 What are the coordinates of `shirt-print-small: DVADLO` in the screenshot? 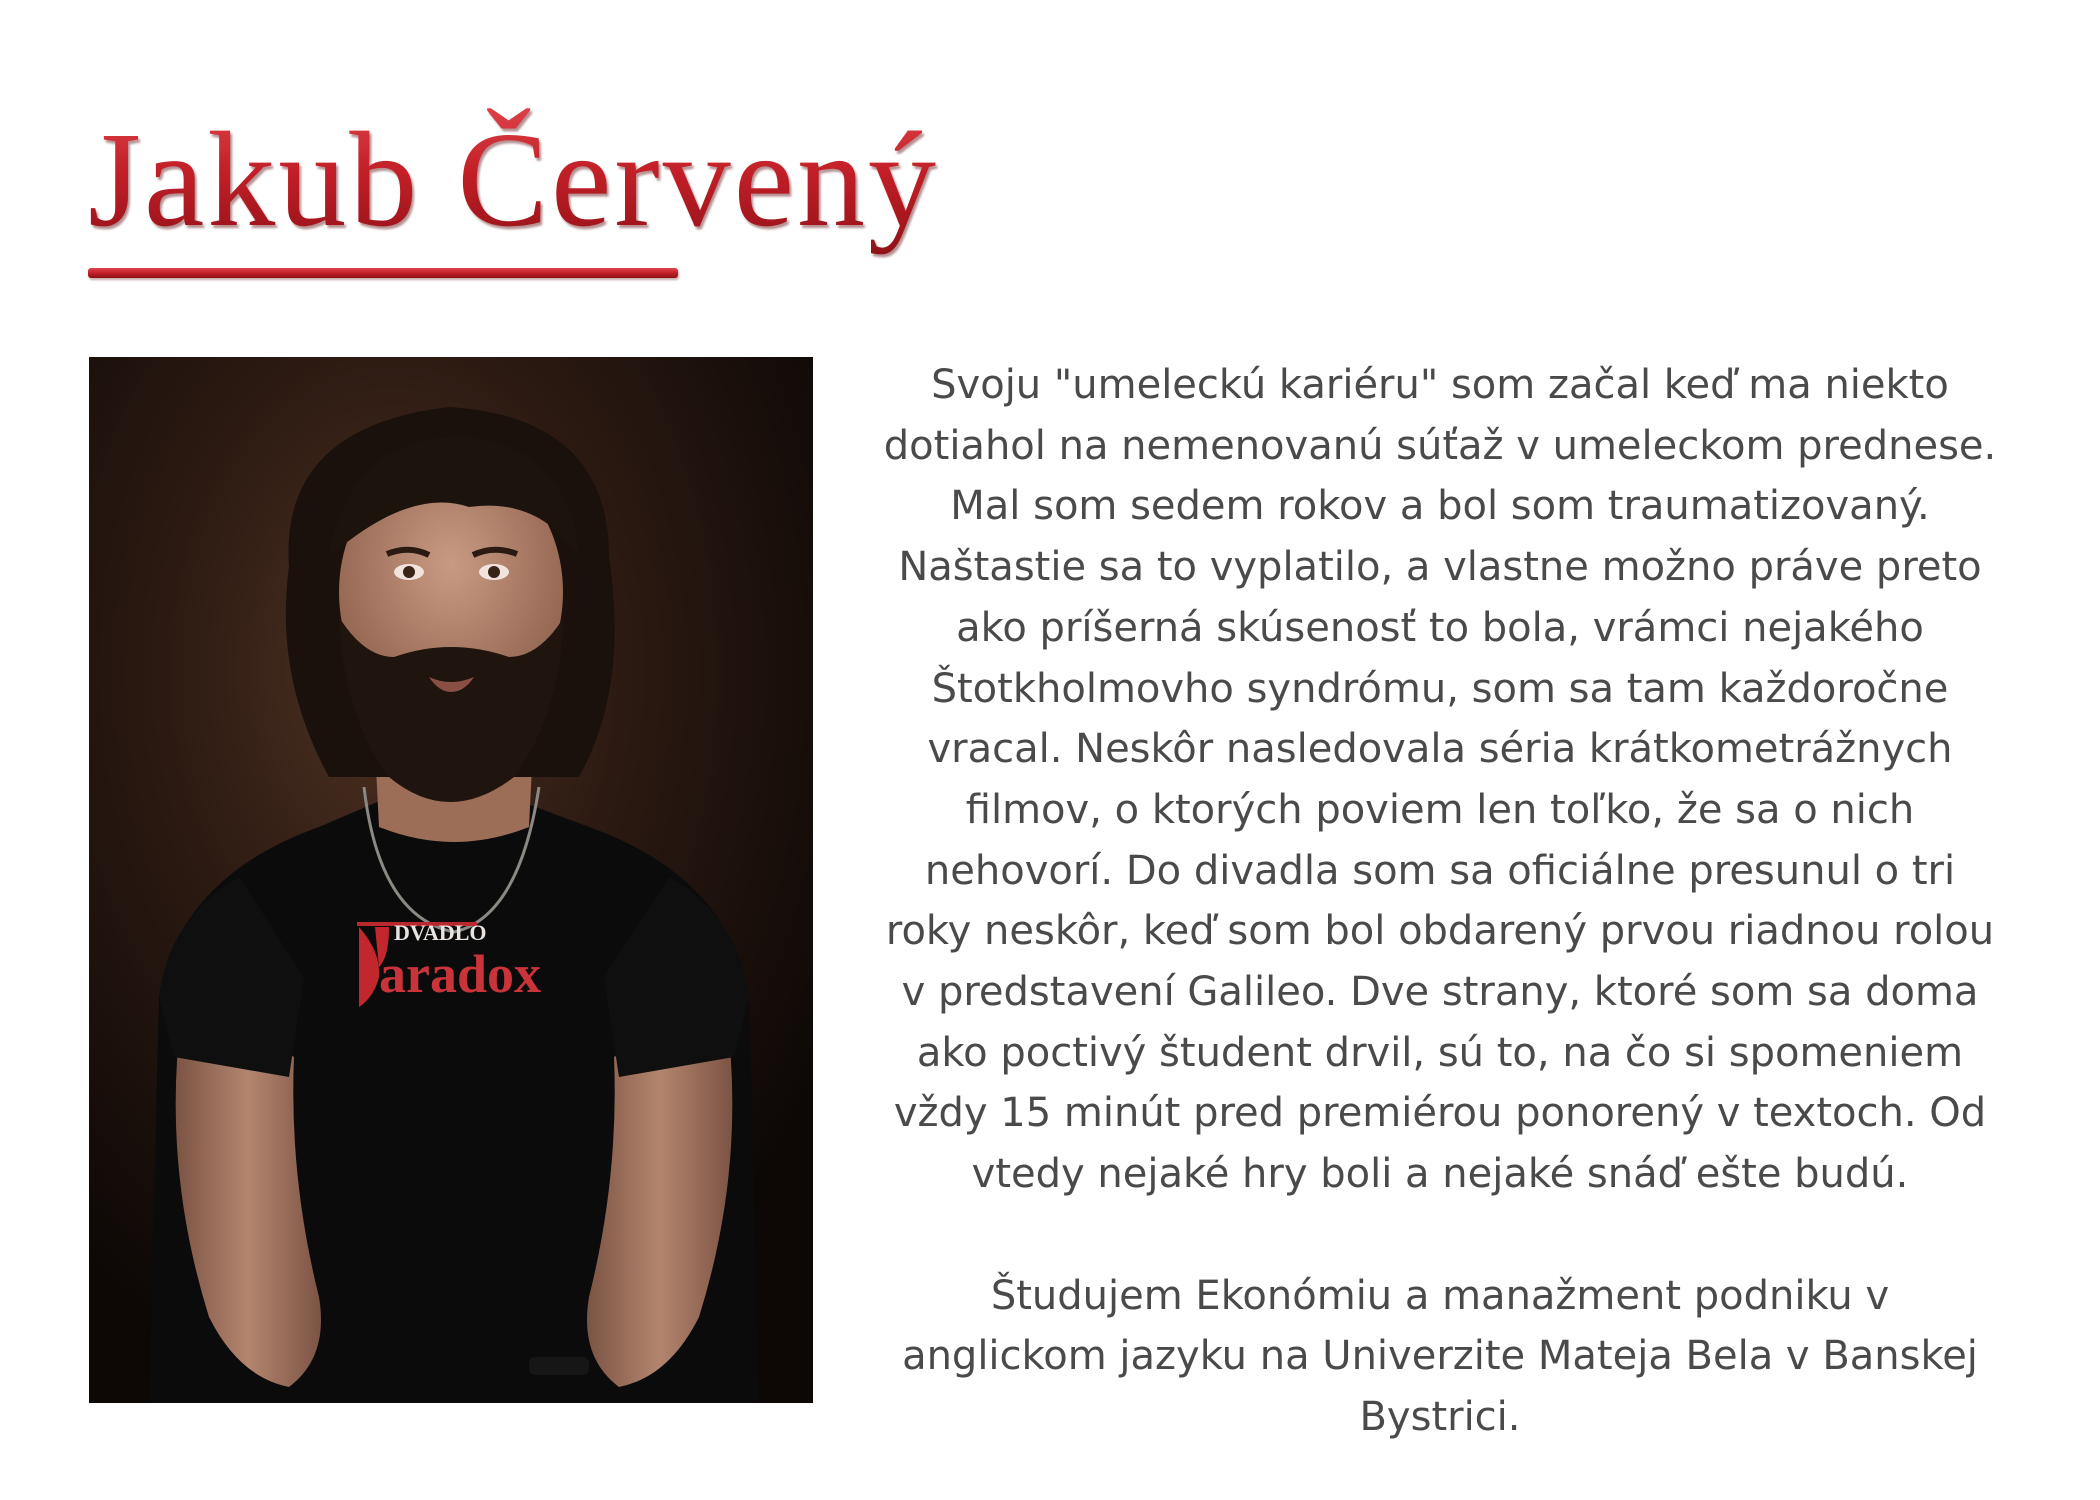 It's located at (440, 932).